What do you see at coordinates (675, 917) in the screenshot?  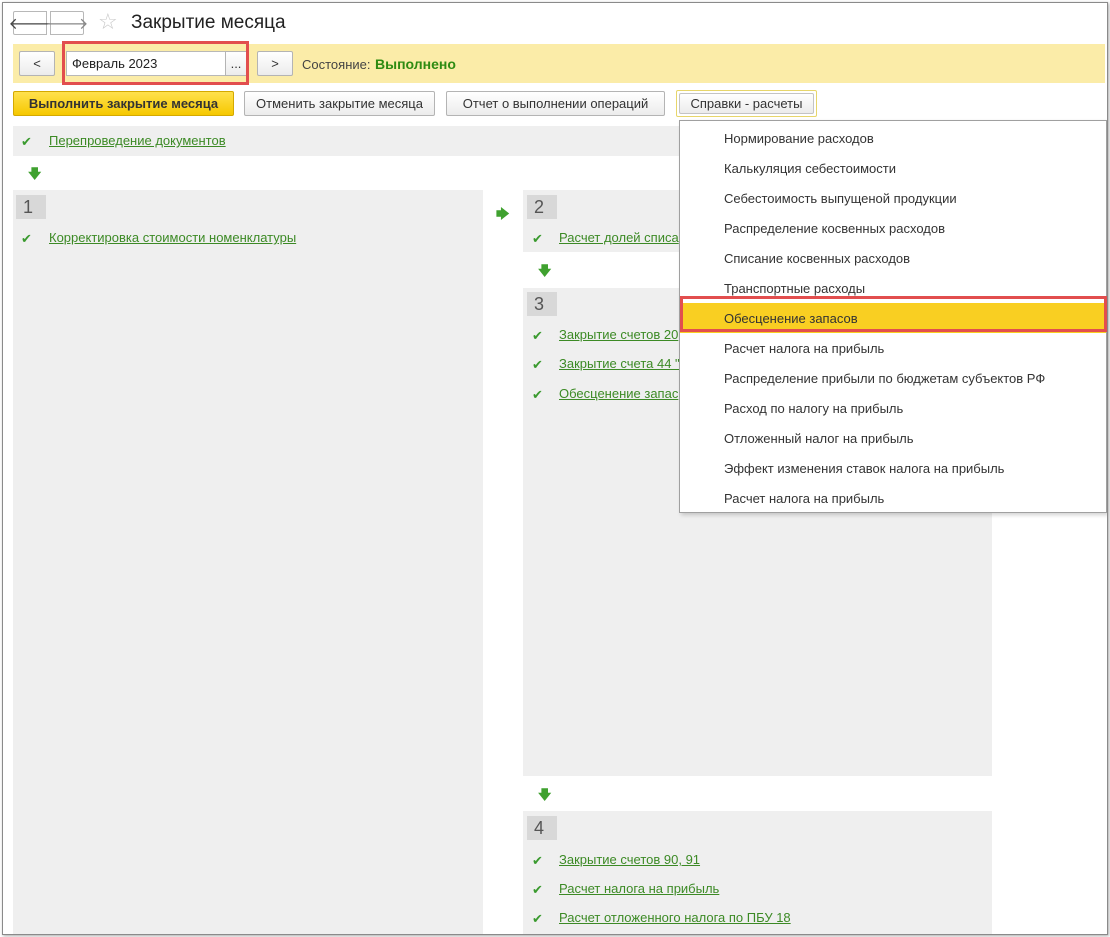 I see `stage-4-item-link: Расчет отложенного налога по ПБУ 18` at bounding box center [675, 917].